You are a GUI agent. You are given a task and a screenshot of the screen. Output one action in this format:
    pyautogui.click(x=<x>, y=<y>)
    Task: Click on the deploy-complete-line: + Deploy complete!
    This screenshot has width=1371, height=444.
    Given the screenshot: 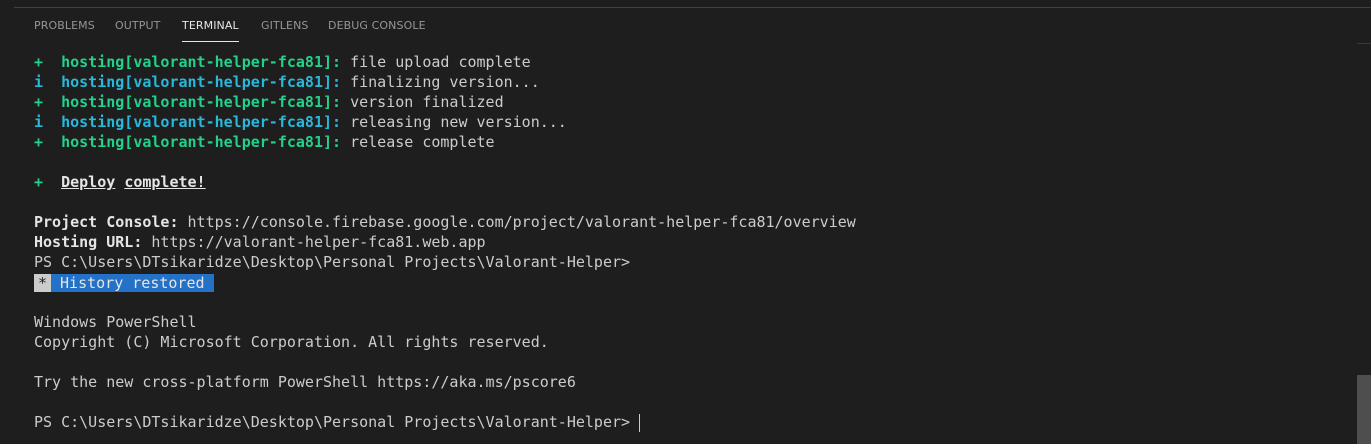 What is the action you would take?
    pyautogui.click(x=689, y=182)
    